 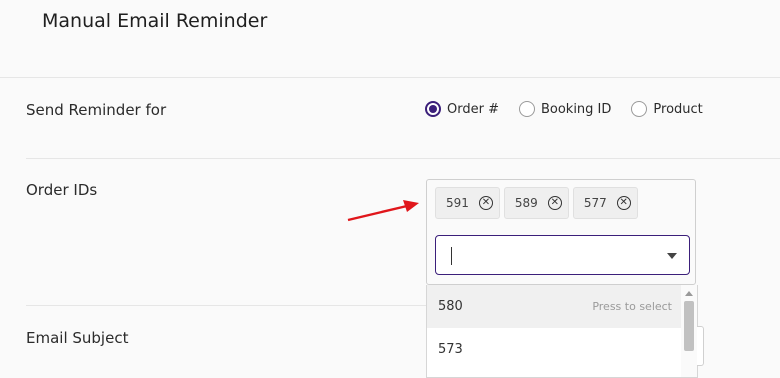 What do you see at coordinates (450, 349) in the screenshot?
I see `option-value: 573` at bounding box center [450, 349].